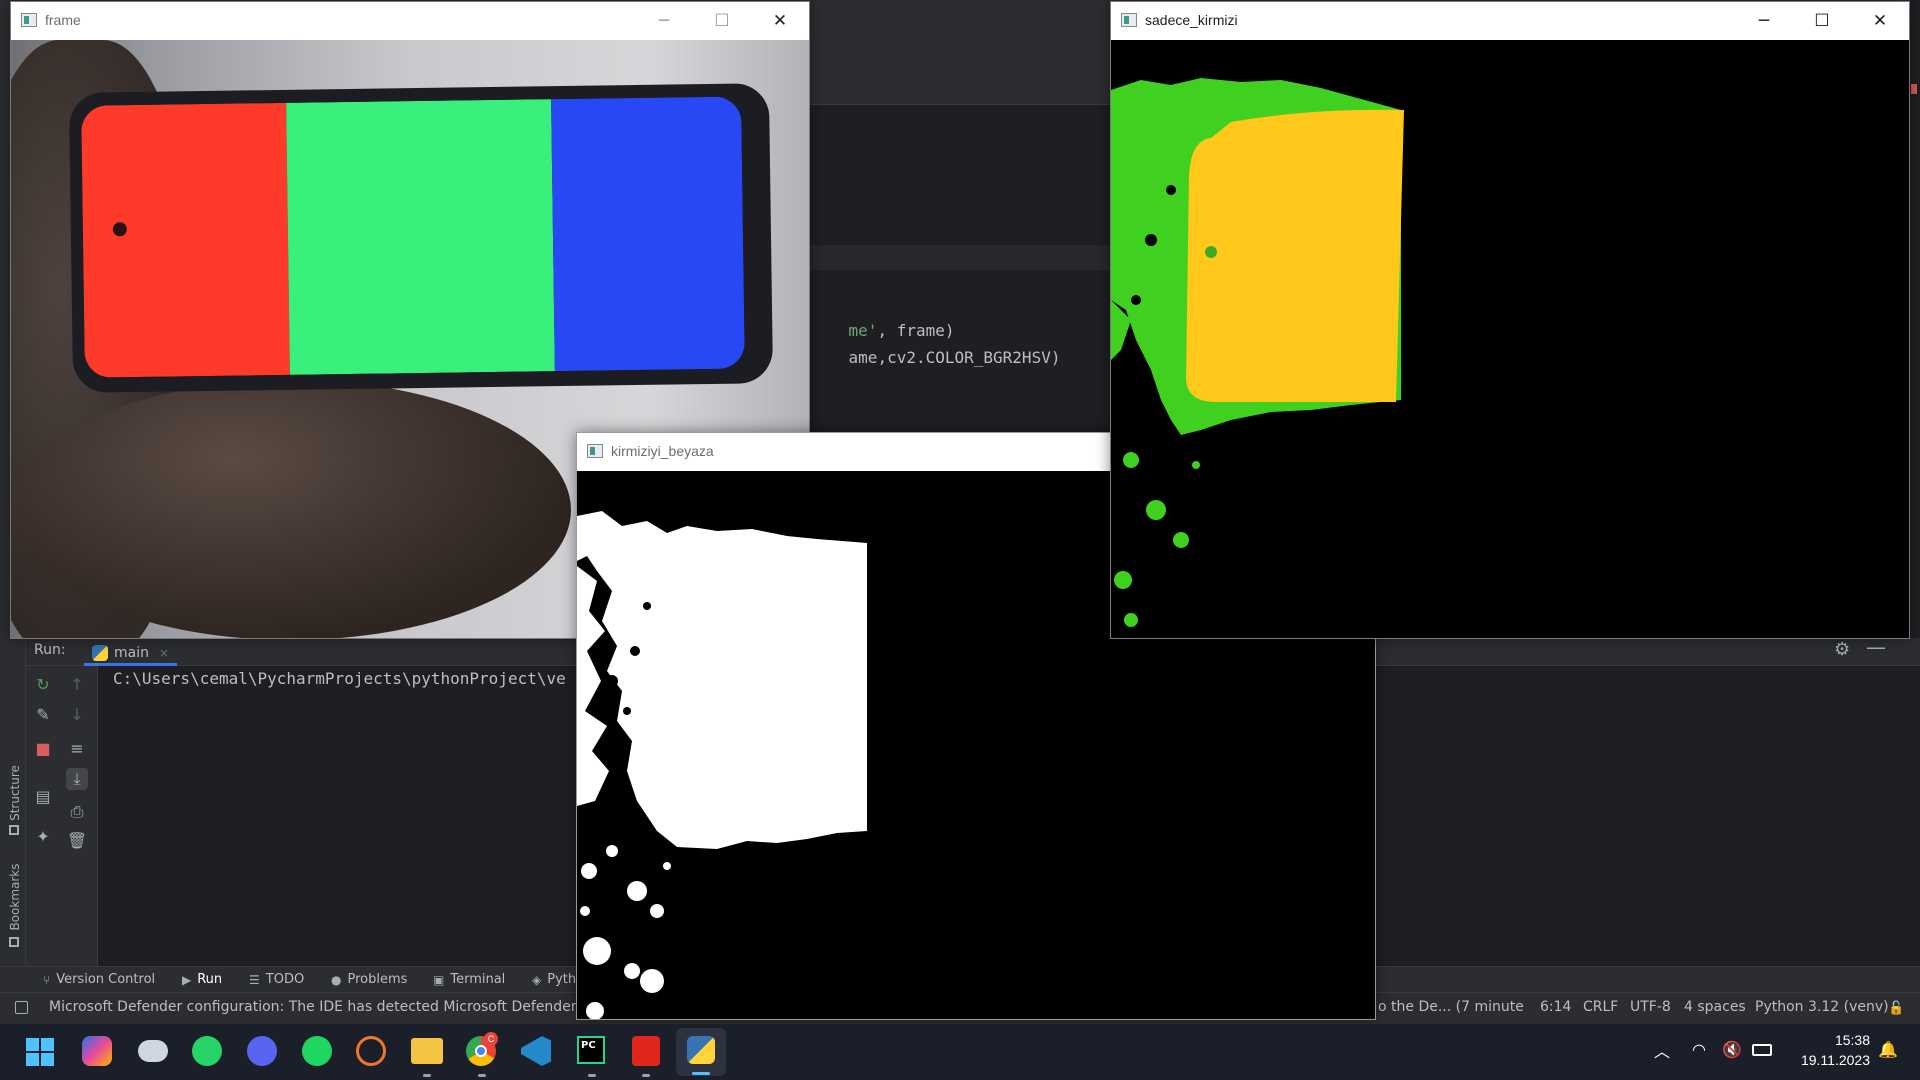 The height and width of the screenshot is (1080, 1920). I want to click on editor-tab-bar, so click(940, 87).